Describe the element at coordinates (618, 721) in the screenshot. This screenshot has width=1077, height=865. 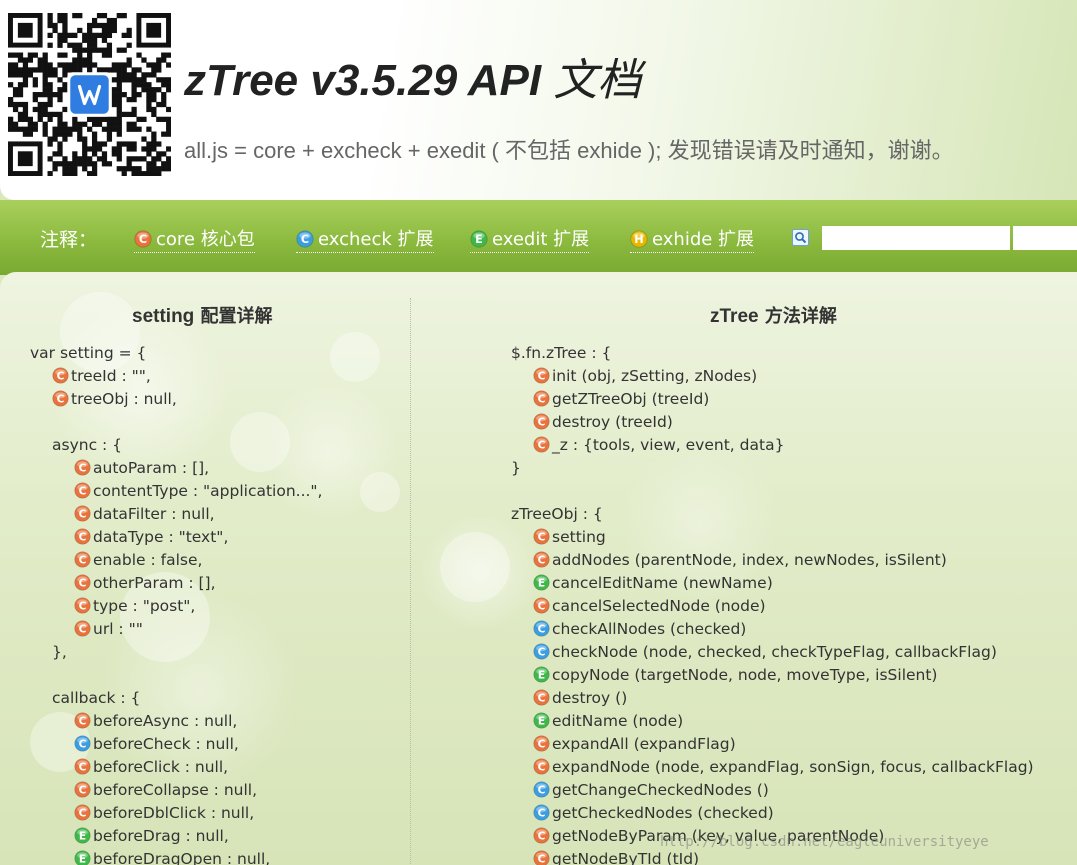
I see `api-item-label: editName (node)` at that location.